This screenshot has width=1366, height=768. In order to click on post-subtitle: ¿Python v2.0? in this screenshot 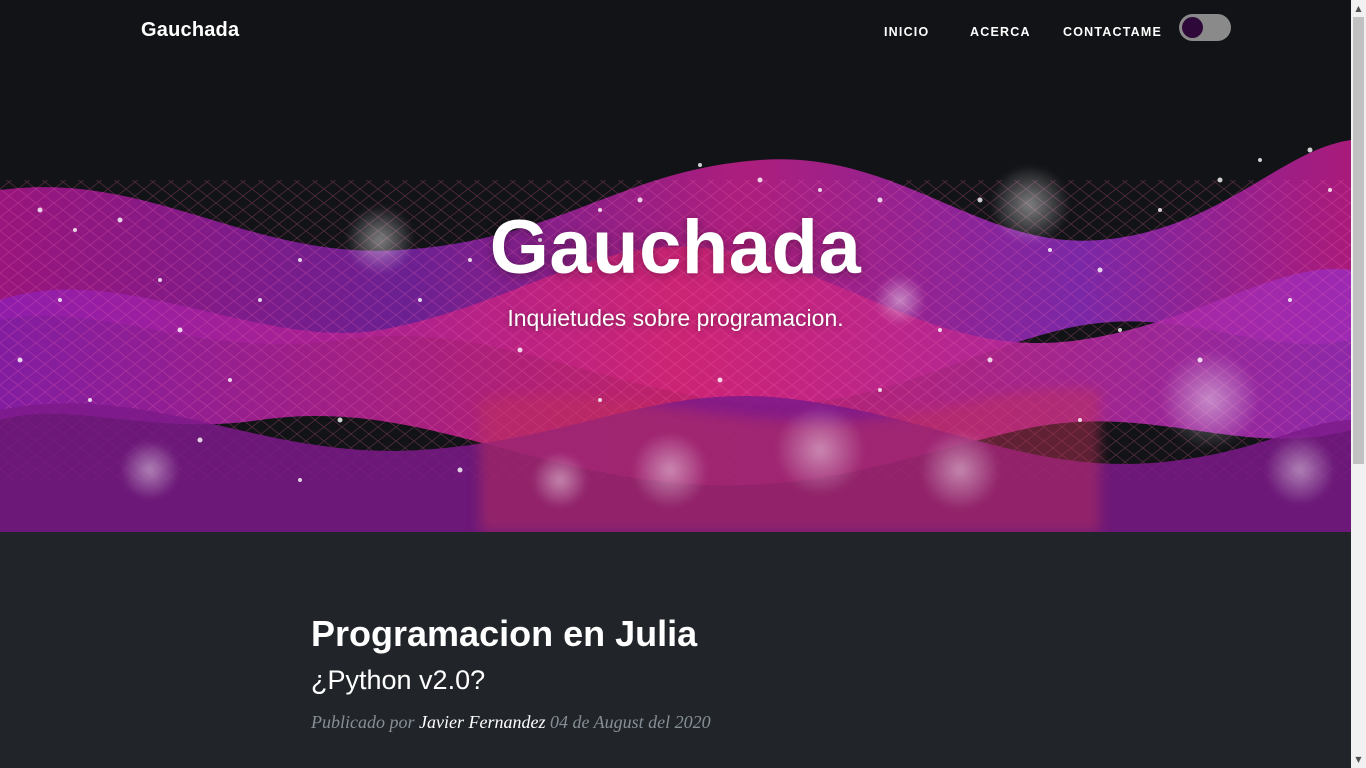, I will do `click(398, 680)`.